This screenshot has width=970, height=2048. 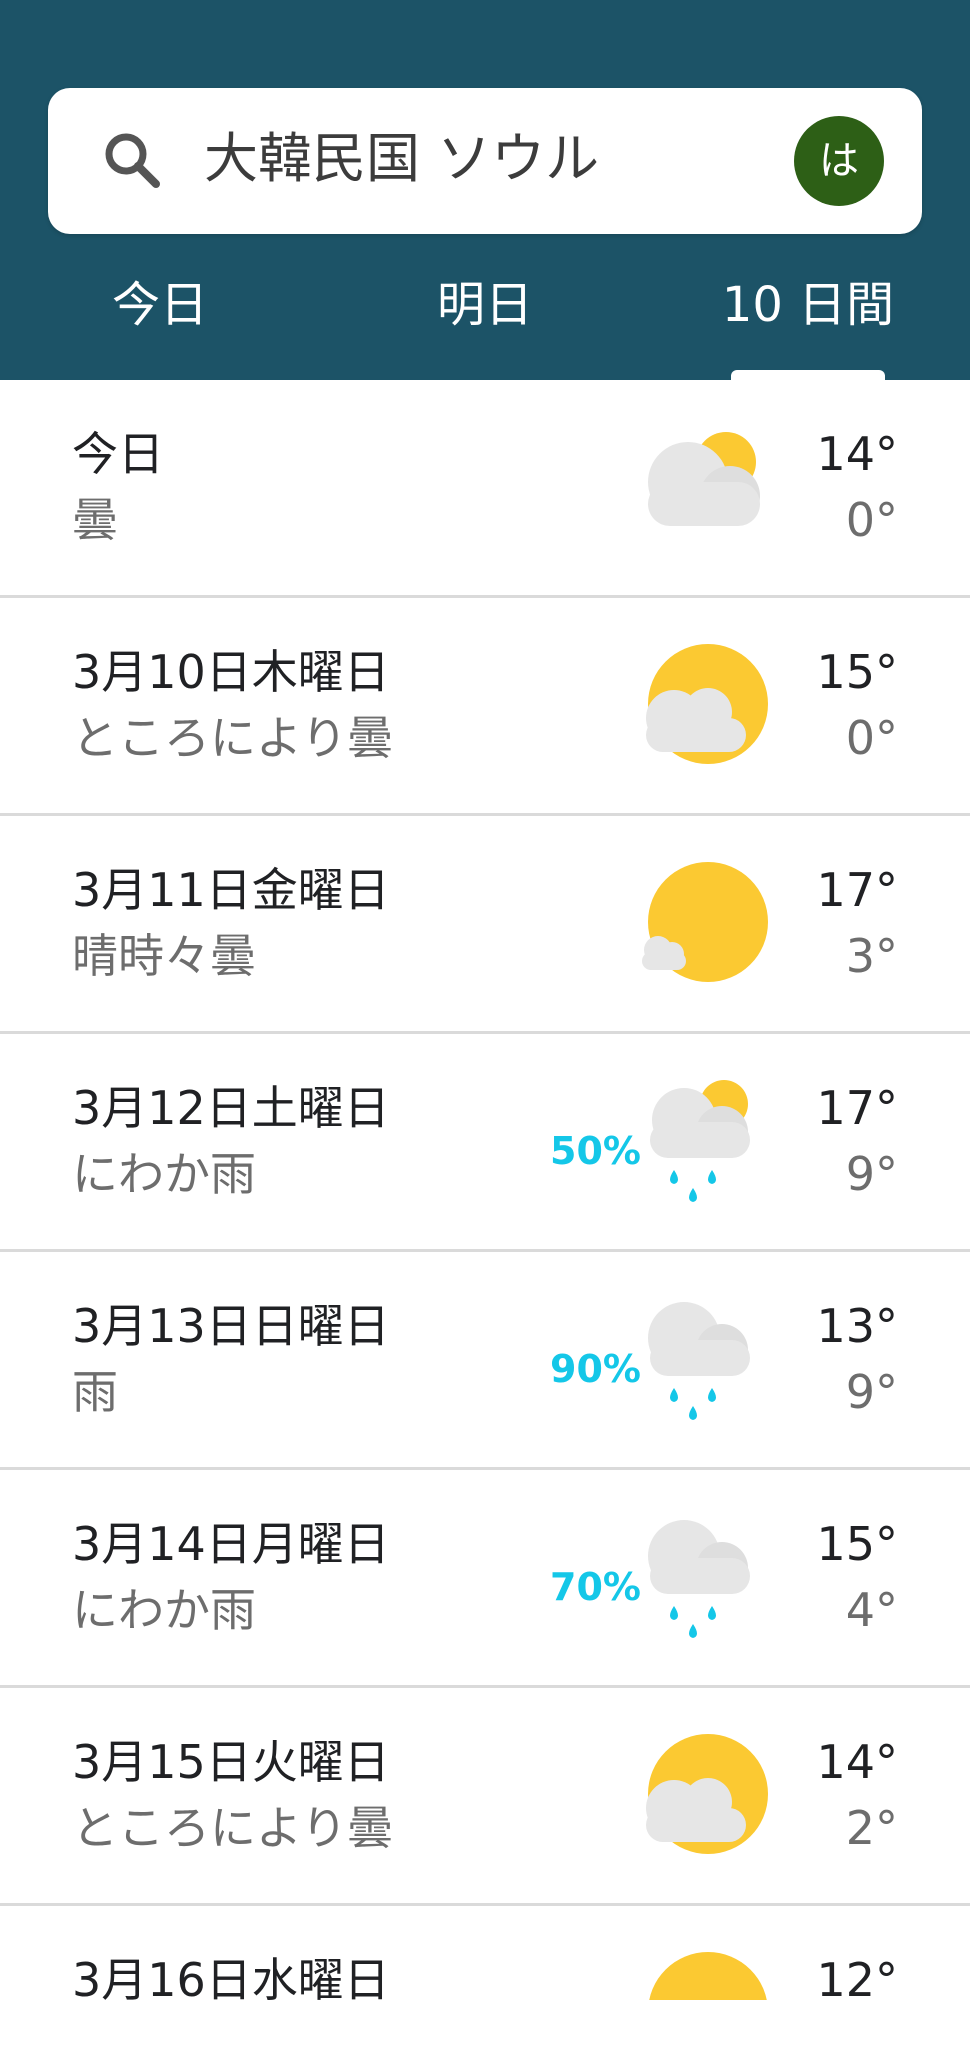 What do you see at coordinates (705, 922) in the screenshot?
I see `mostly-sunny-icon` at bounding box center [705, 922].